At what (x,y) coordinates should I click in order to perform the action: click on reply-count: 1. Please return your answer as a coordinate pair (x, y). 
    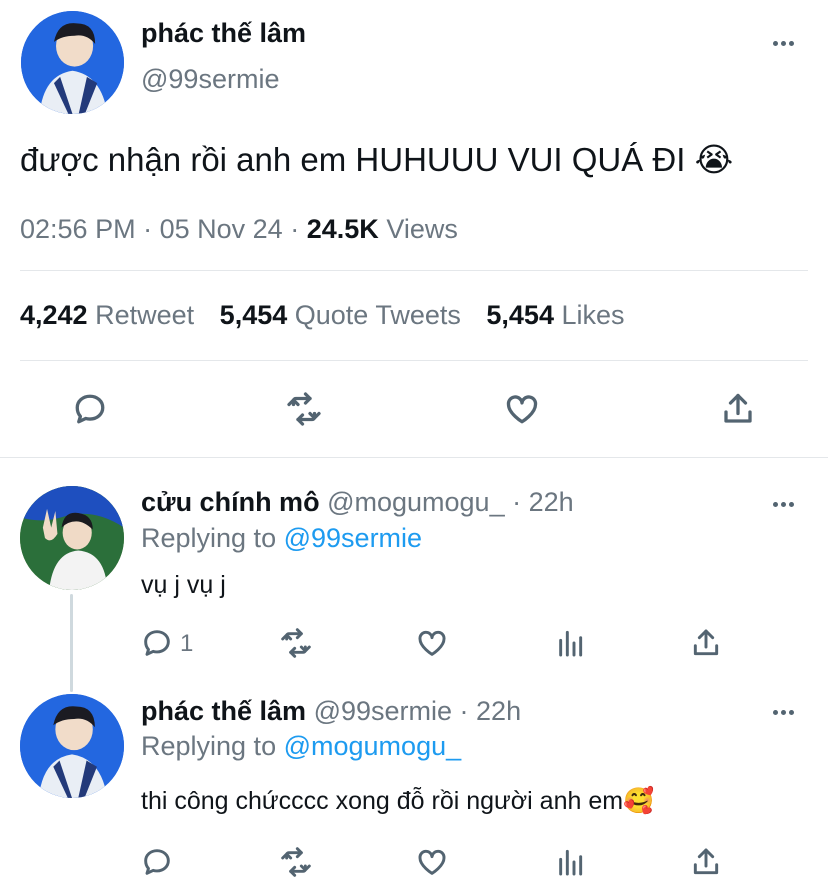
    Looking at the image, I should click on (186, 644).